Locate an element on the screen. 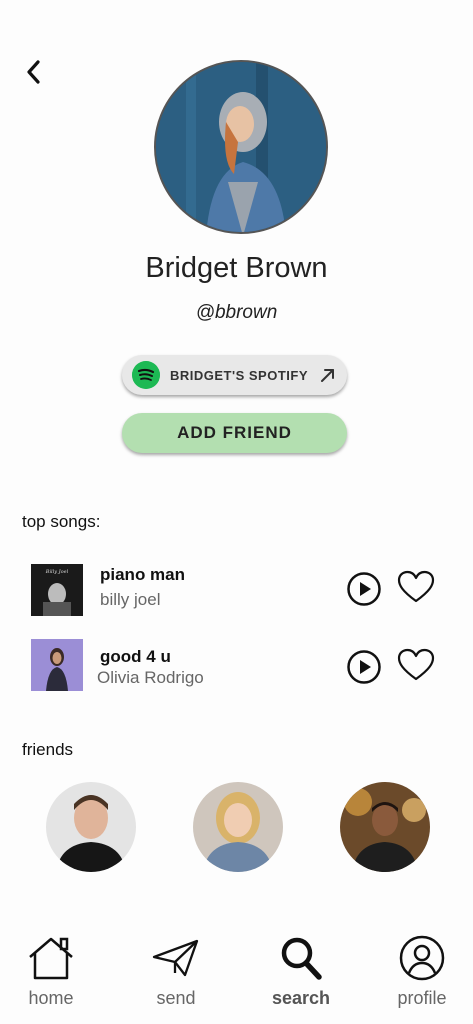 The width and height of the screenshot is (473, 1024). spotify-link-button: BRIDGET'S SPOTIFY is located at coordinates (234, 375).